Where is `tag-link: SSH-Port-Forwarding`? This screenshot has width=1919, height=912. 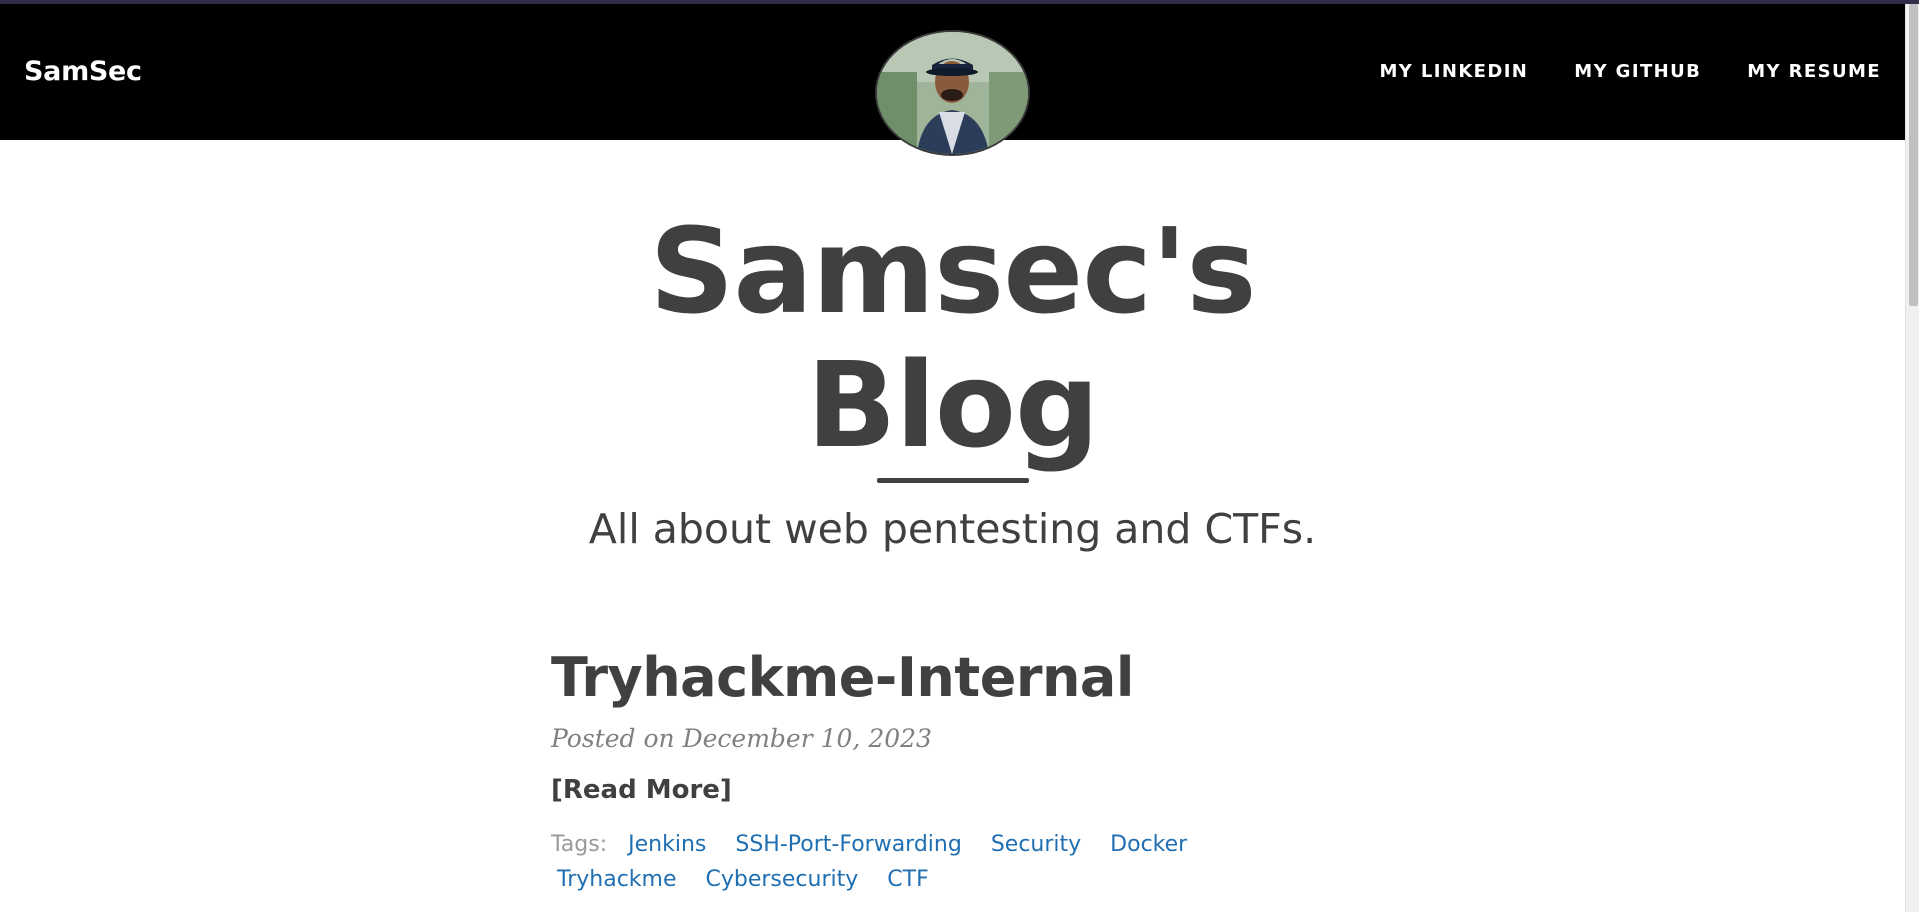
tag-link: SSH-Port-Forwarding is located at coordinates (848, 844).